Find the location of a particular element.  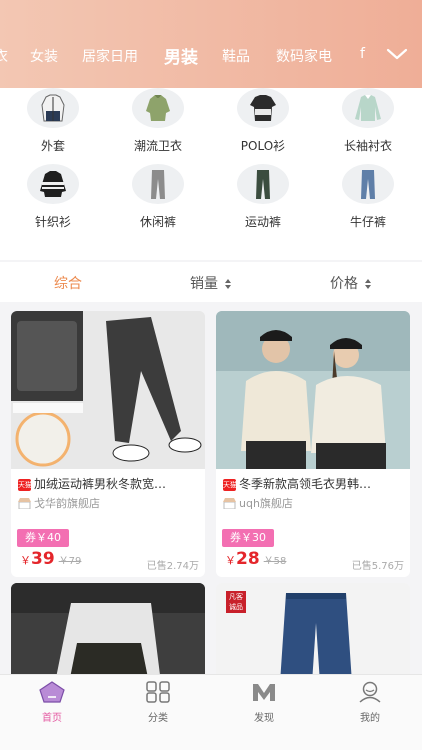

sort-sales: 销量 is located at coordinates (211, 283).